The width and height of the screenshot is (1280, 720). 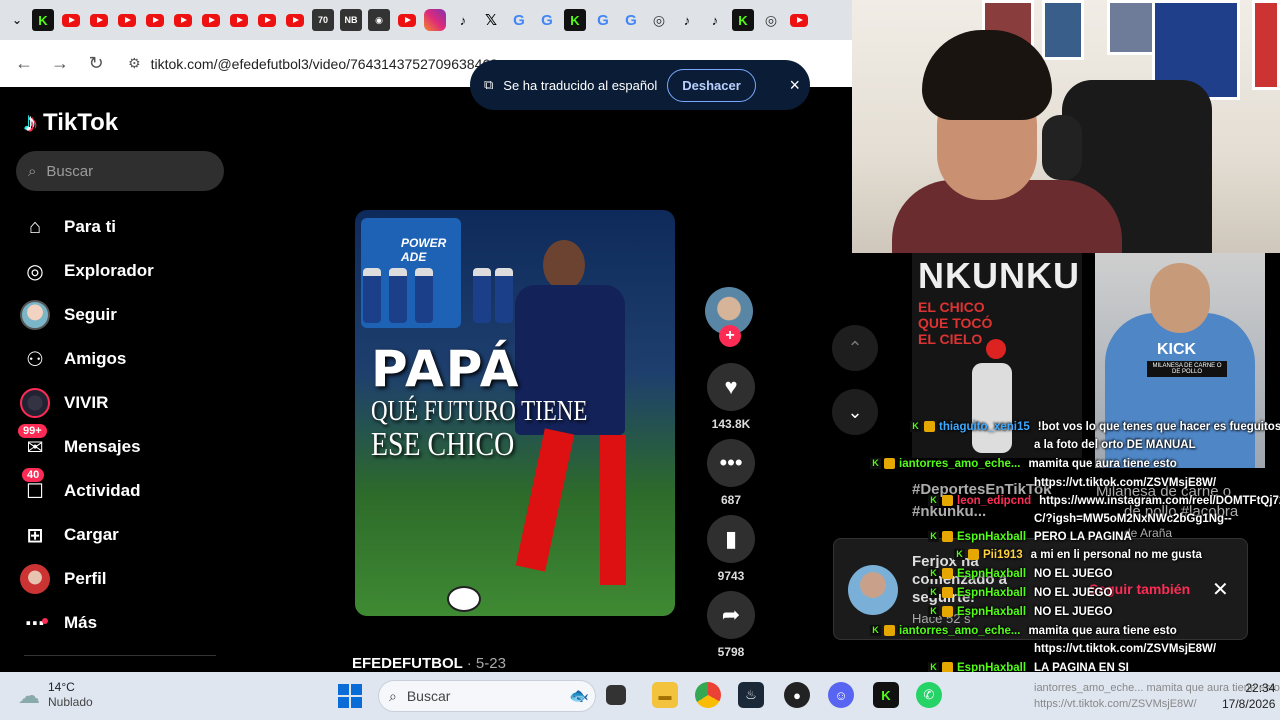 I want to click on tab-misc-favicon: 70, so click(x=323, y=20).